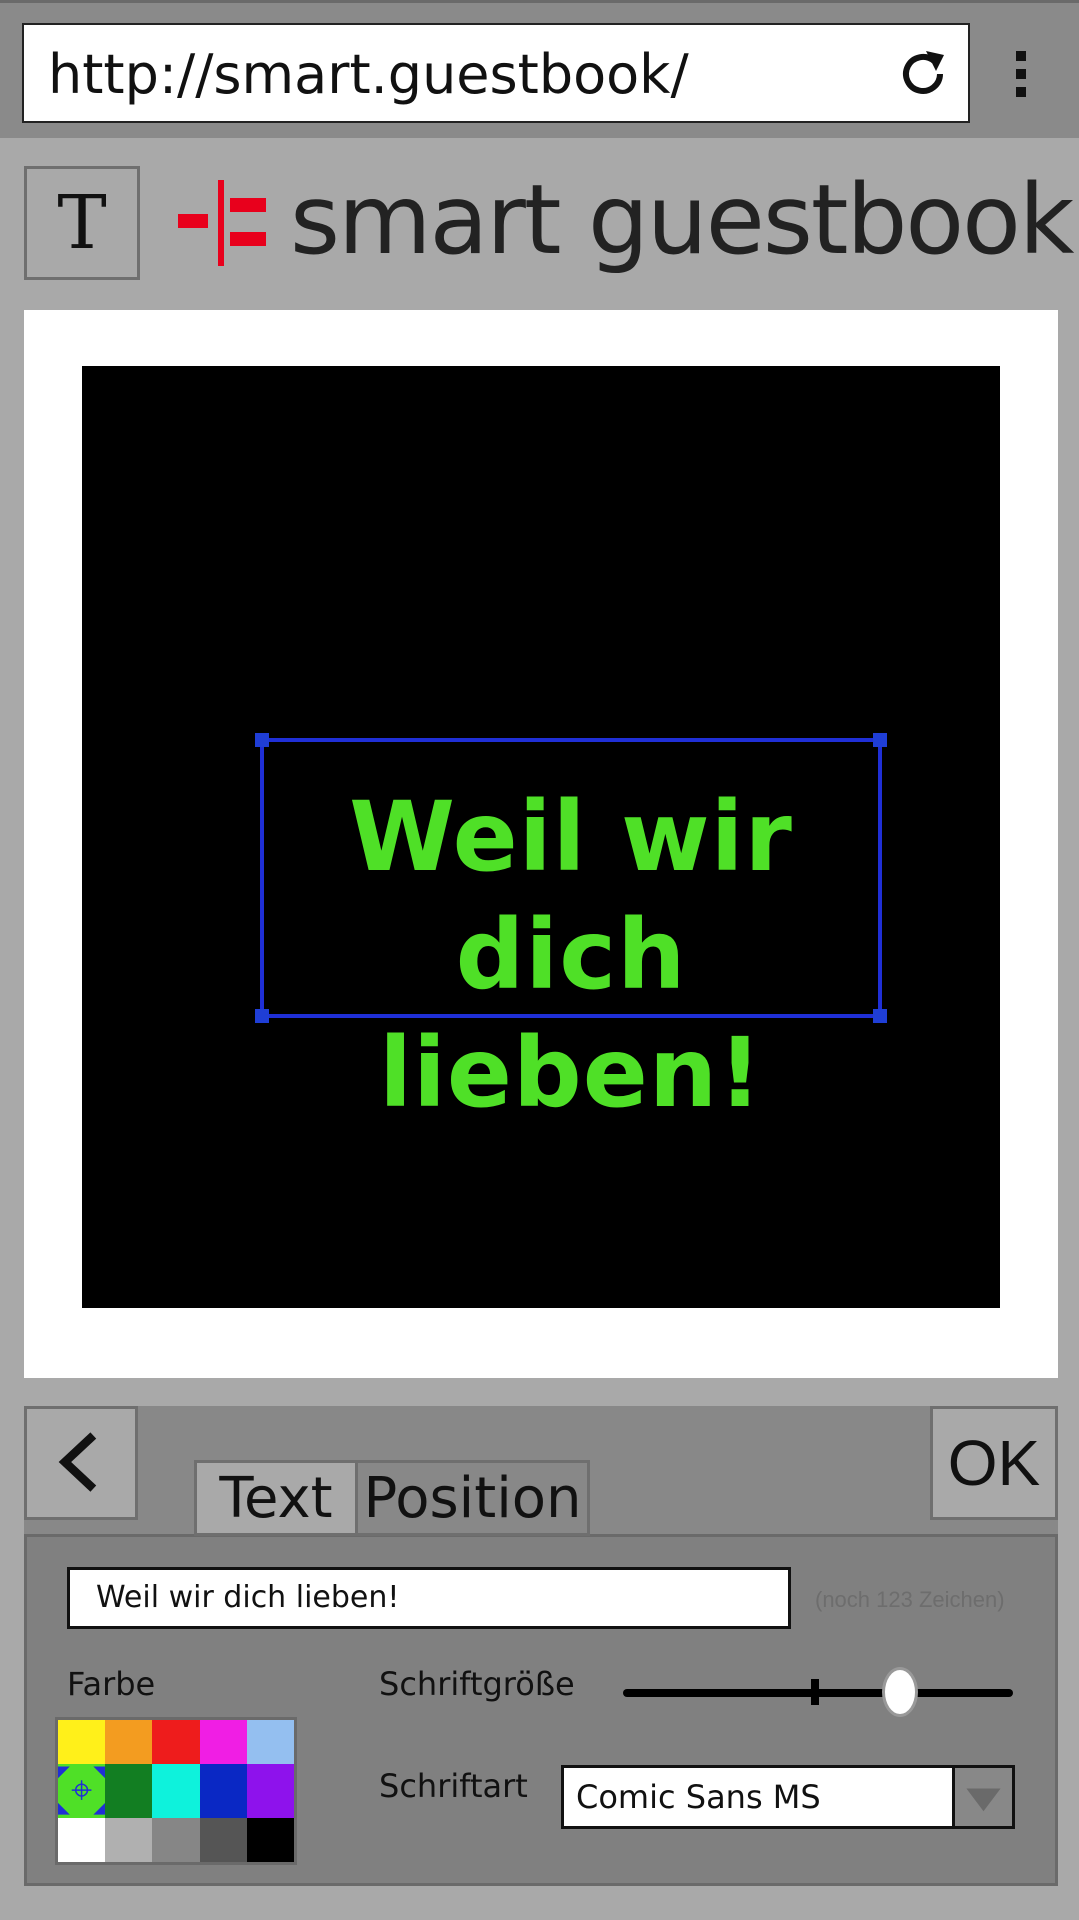 This screenshot has width=1079, height=1920. What do you see at coordinates (276, 1498) in the screenshot?
I see `tab-text: Text` at bounding box center [276, 1498].